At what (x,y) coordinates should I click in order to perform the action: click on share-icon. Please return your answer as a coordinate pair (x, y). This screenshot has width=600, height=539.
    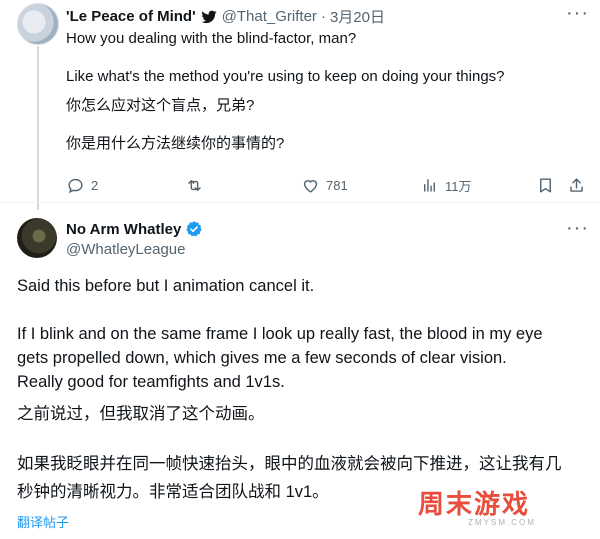
    Looking at the image, I should click on (576, 185).